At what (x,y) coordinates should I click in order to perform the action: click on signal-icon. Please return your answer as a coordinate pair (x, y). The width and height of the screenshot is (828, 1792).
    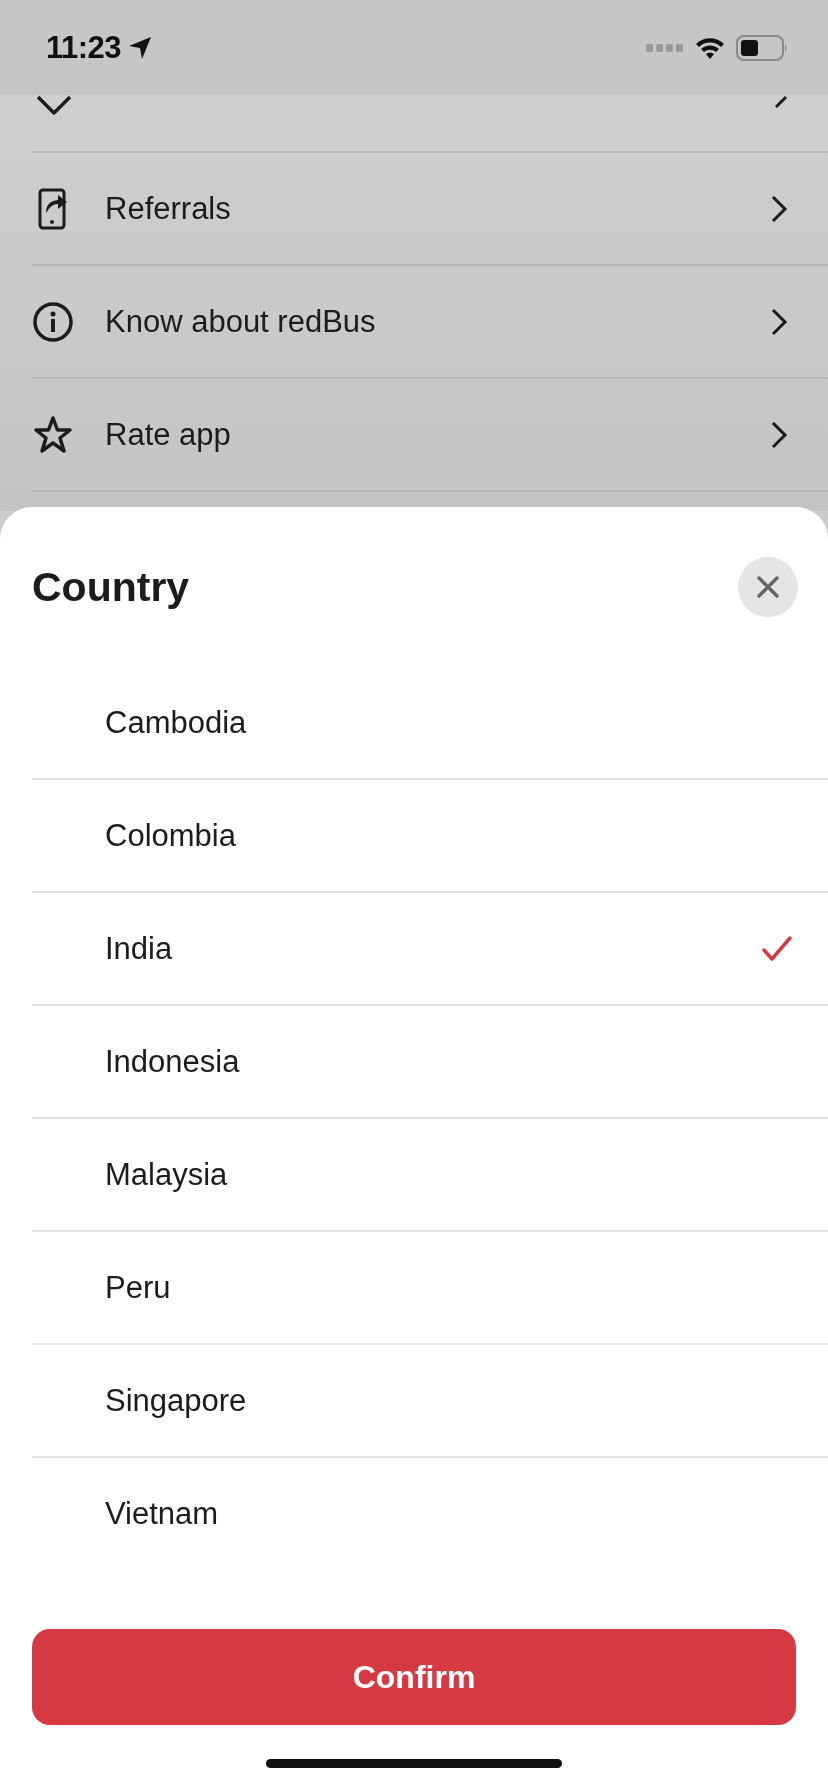
    Looking at the image, I should click on (665, 47).